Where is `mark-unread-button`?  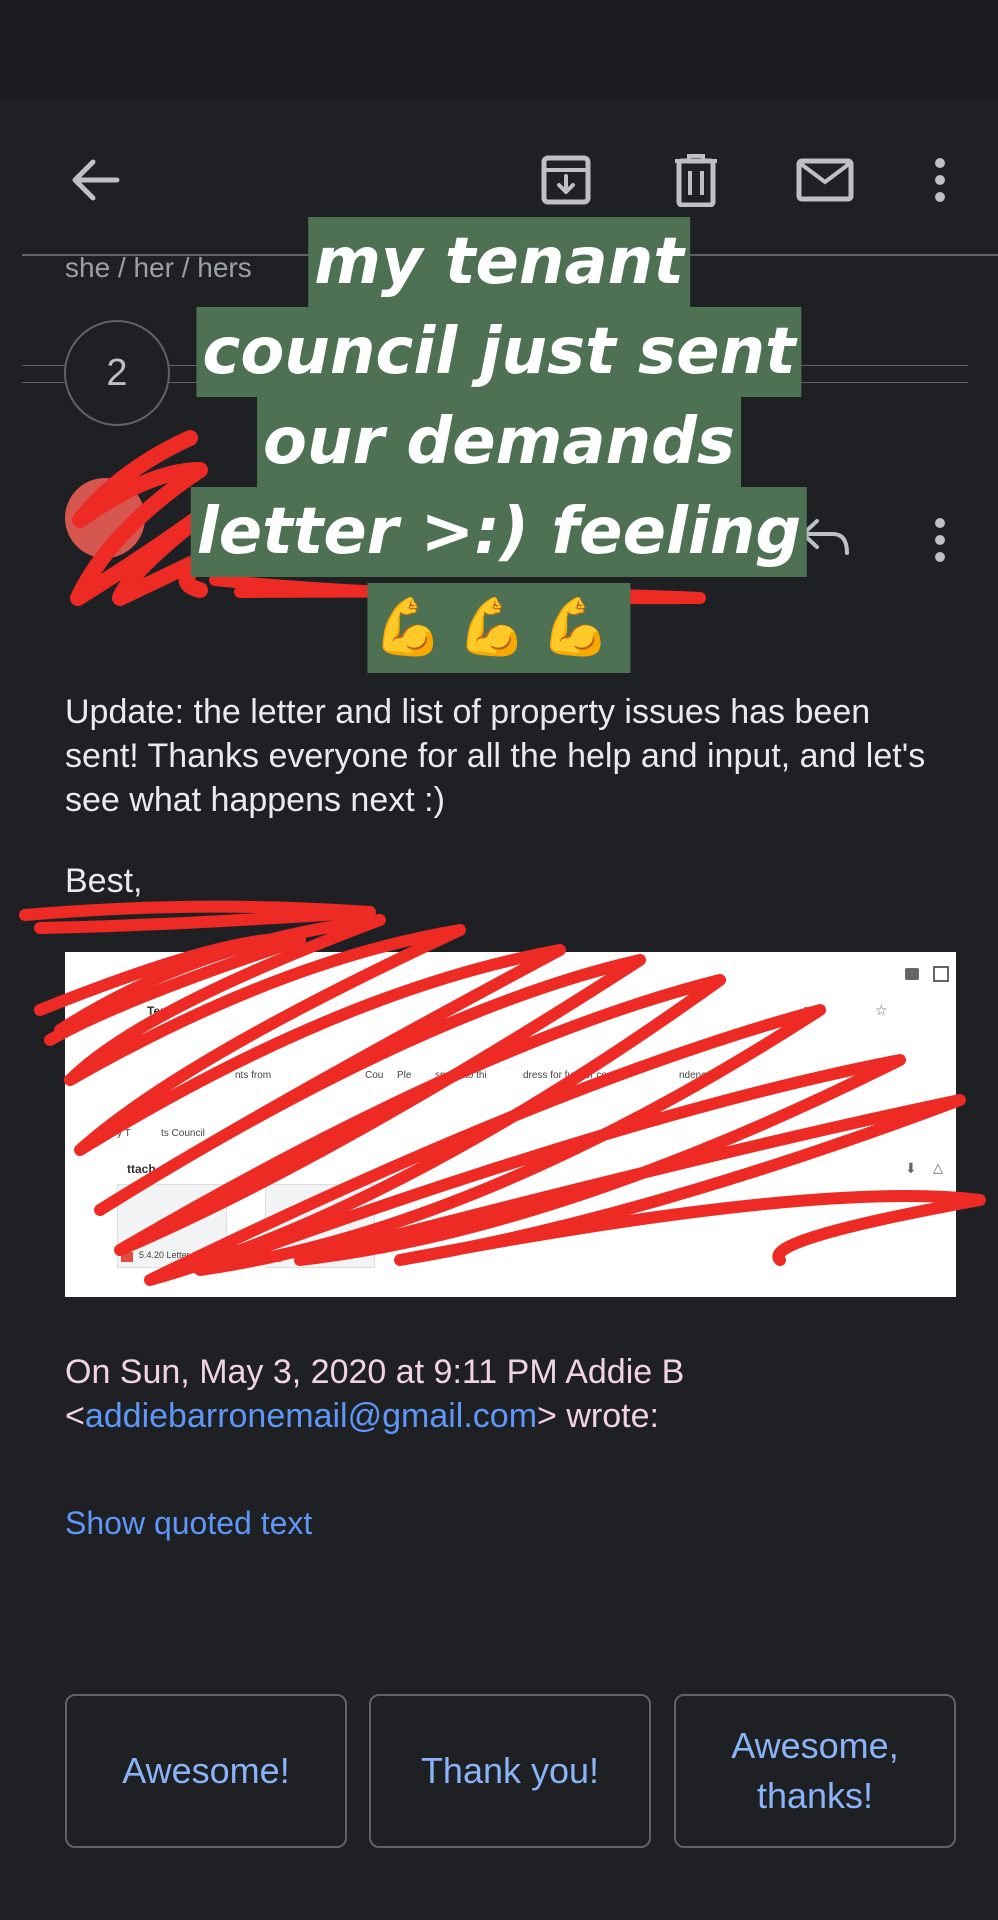
mark-unread-button is located at coordinates (825, 180).